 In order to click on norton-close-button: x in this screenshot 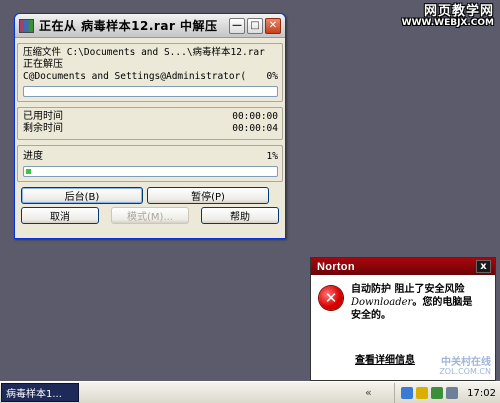, I will do `click(483, 266)`.